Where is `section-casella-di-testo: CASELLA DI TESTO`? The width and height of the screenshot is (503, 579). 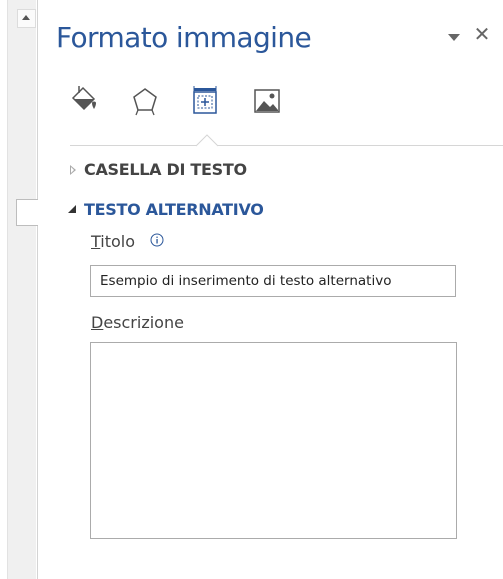
section-casella-di-testo: CASELLA DI TESTO is located at coordinates (157, 169).